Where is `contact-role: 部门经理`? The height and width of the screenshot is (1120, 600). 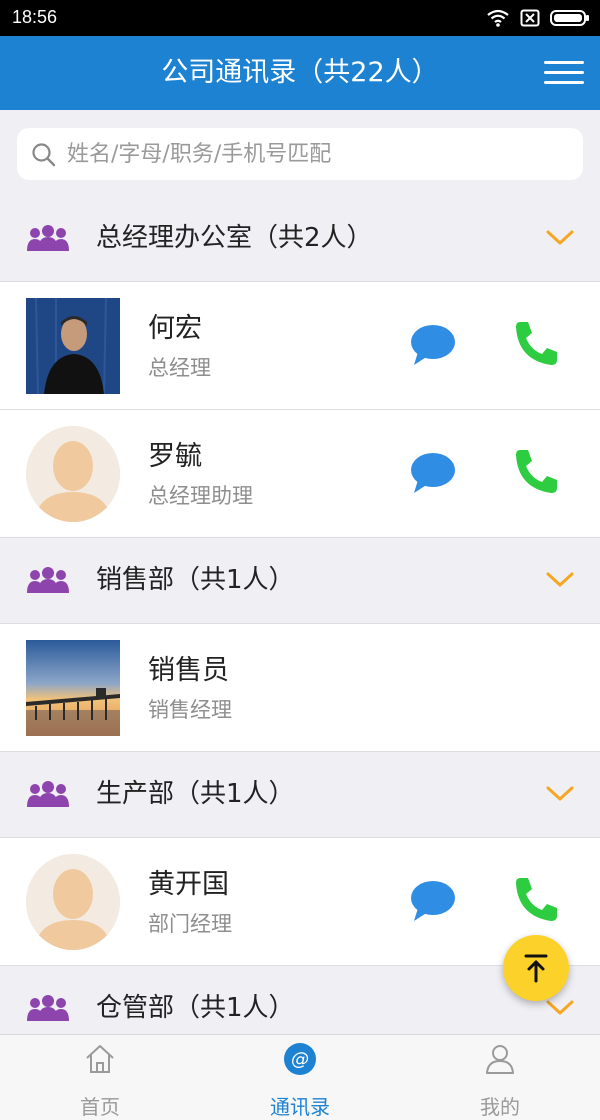 contact-role: 部门经理 is located at coordinates (190, 924).